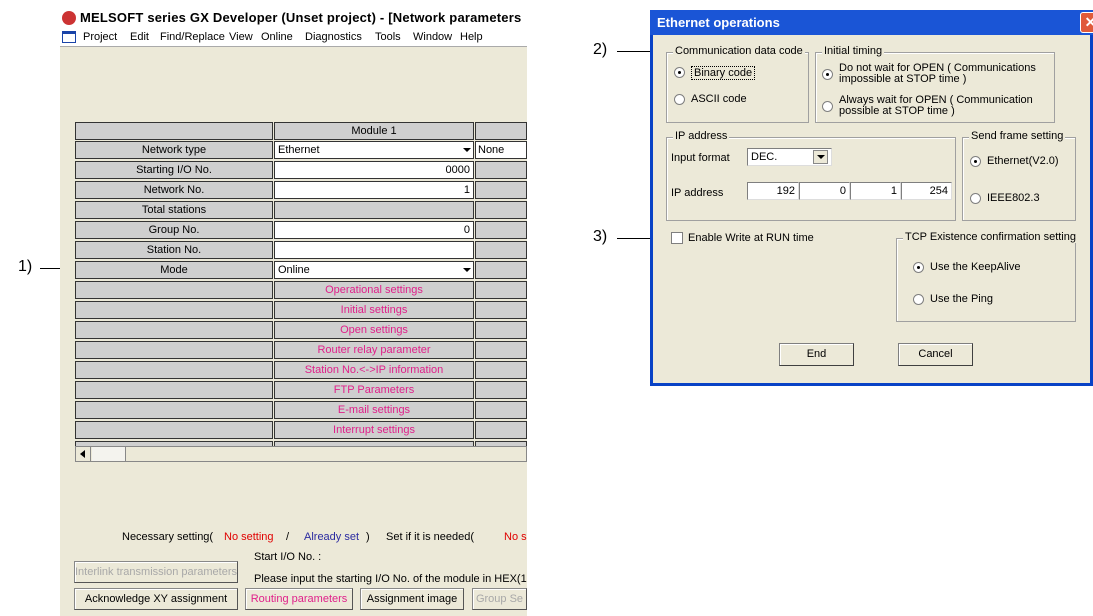 Image resolution: width=1093 pixels, height=616 pixels. What do you see at coordinates (83, 454) in the screenshot?
I see `scroll-left-button` at bounding box center [83, 454].